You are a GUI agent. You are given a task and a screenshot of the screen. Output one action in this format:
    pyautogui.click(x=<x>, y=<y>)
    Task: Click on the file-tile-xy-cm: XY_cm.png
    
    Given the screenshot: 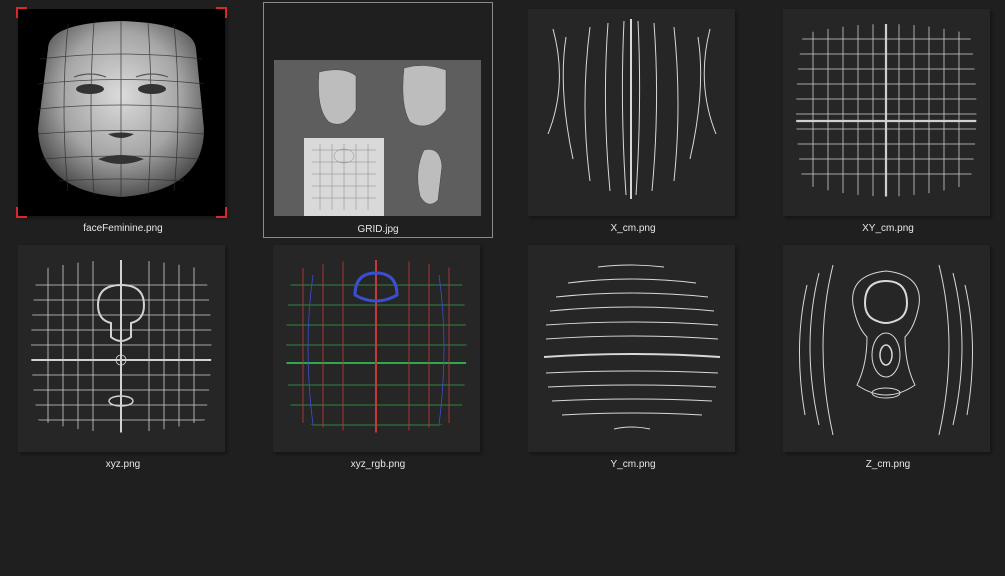 What is the action you would take?
    pyautogui.click(x=888, y=120)
    